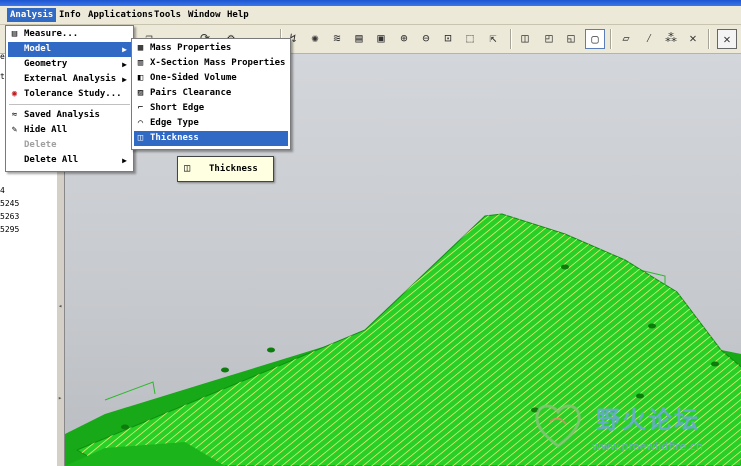 This screenshot has height=466, width=741. I want to click on watermark-brand: 野火论坛, so click(648, 420).